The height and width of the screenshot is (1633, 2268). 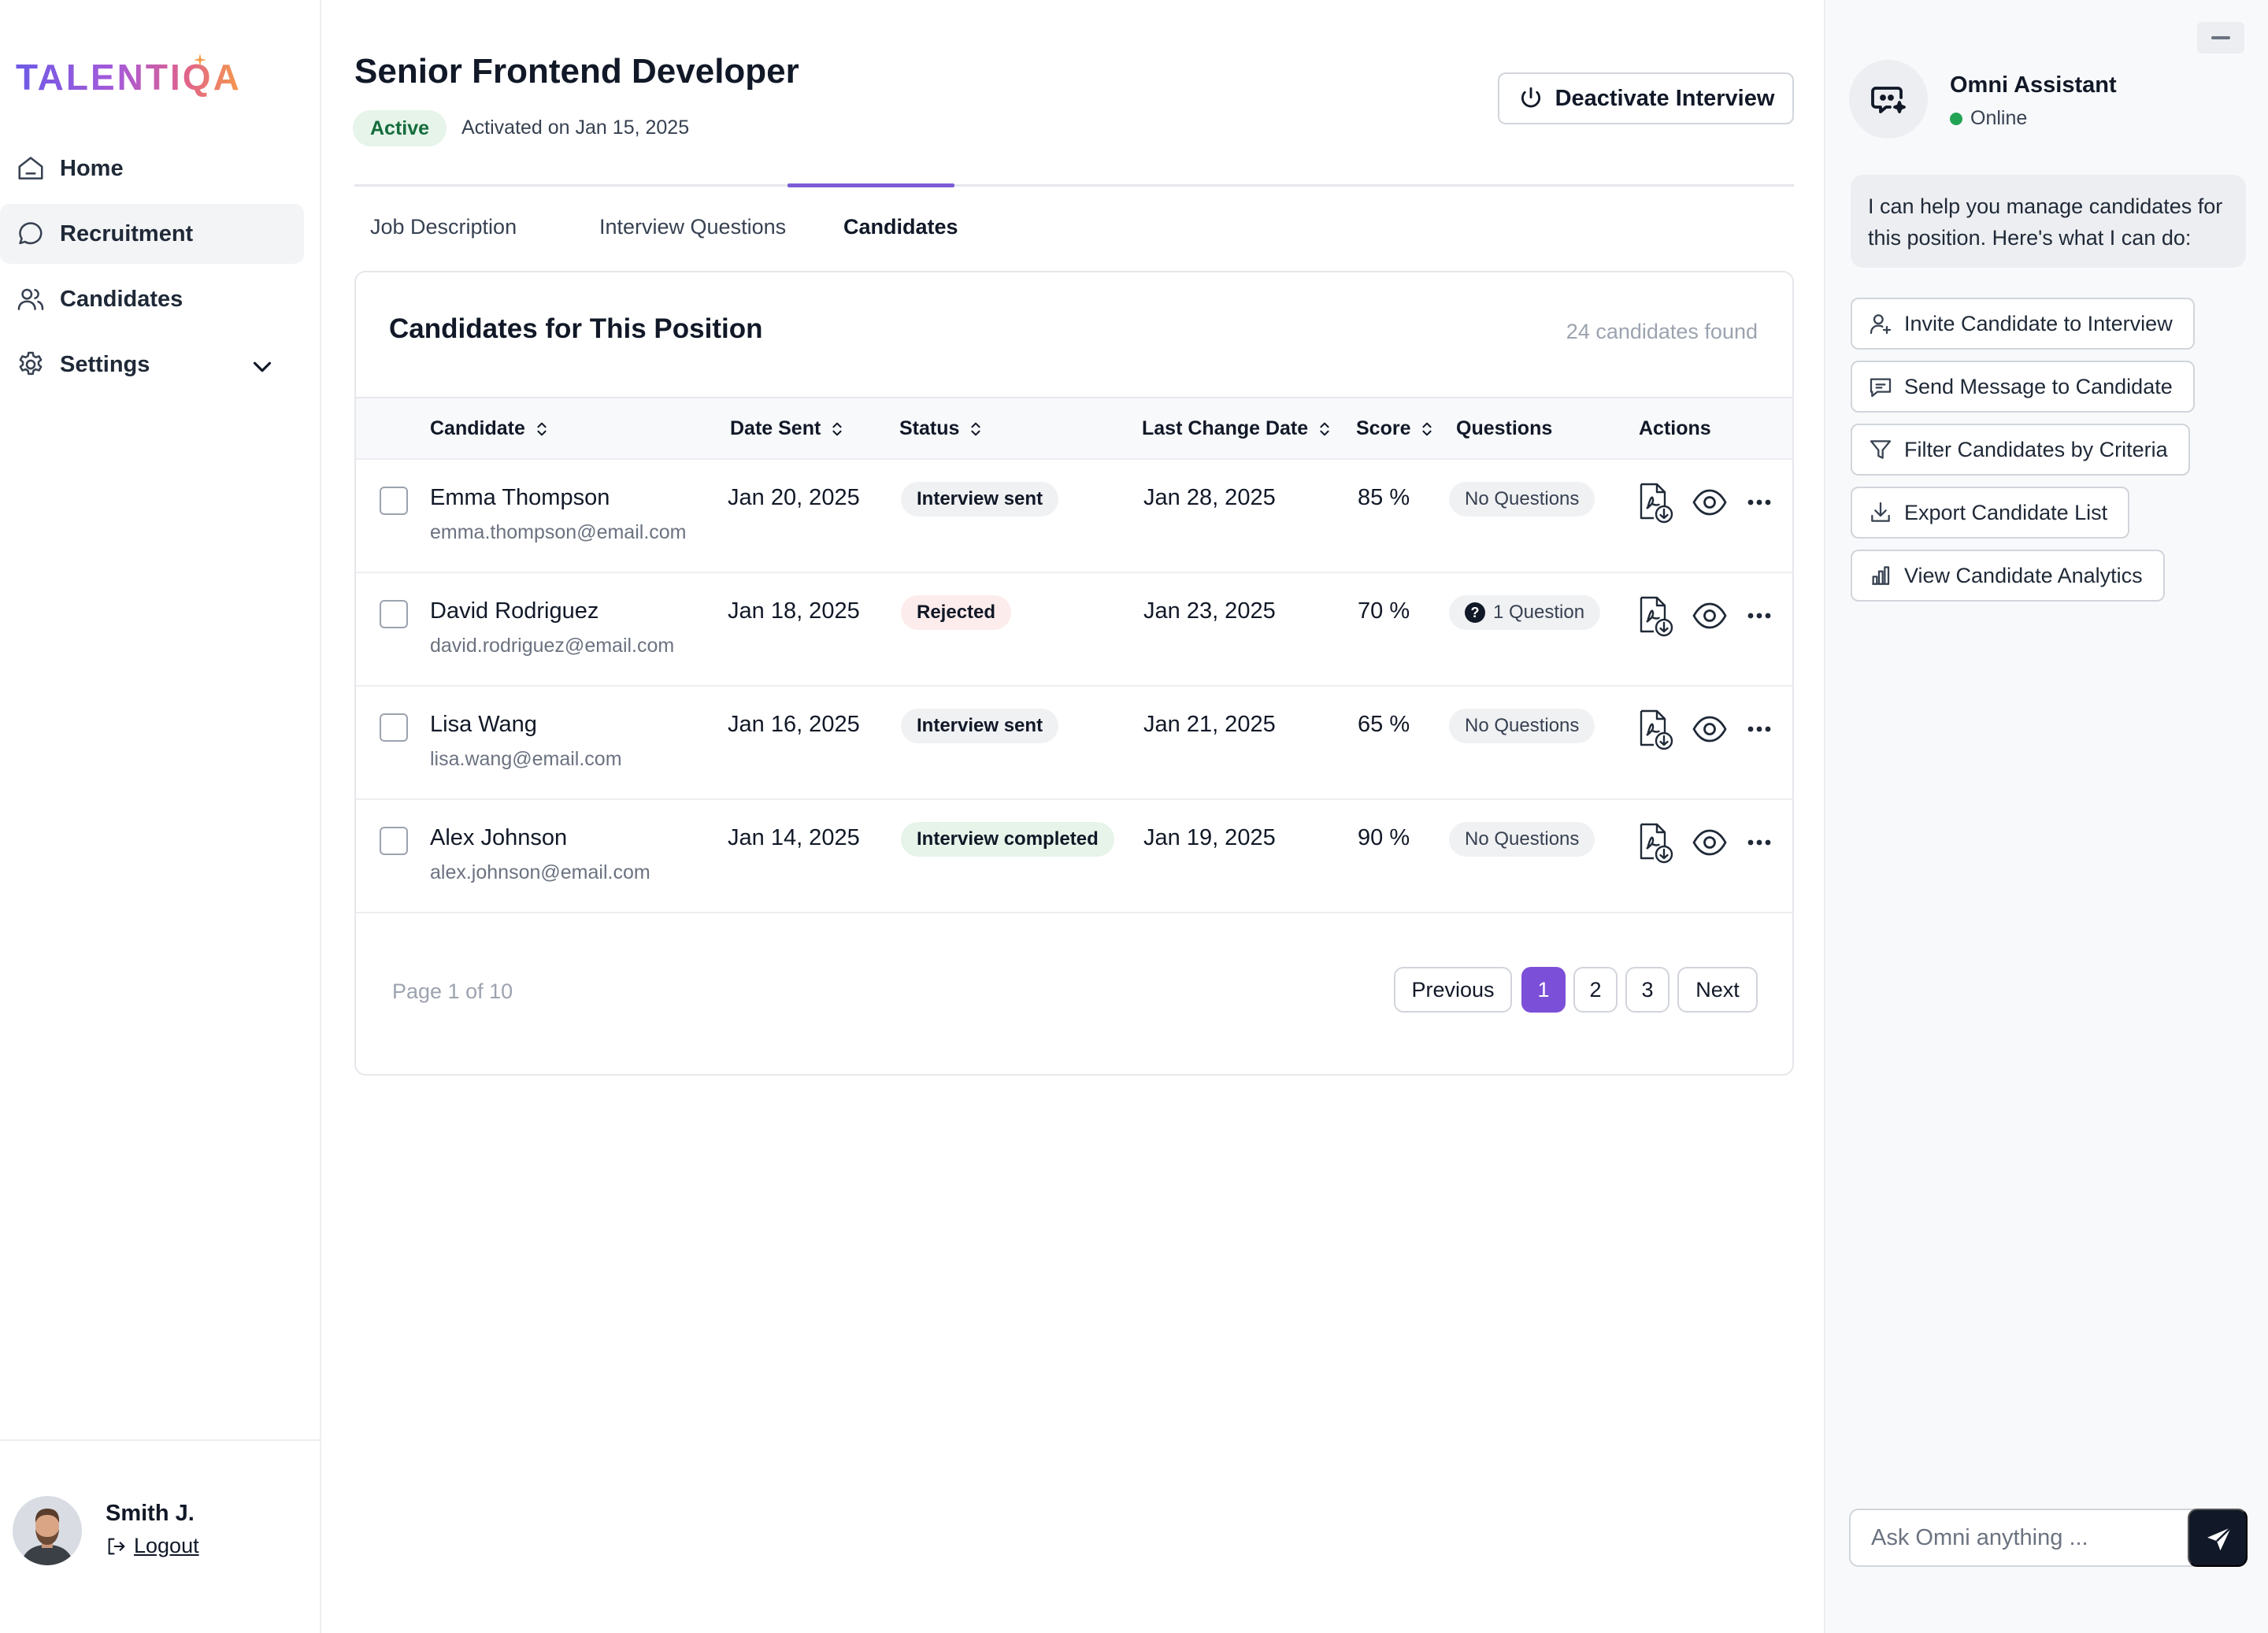 What do you see at coordinates (152, 299) in the screenshot?
I see `sidebar-item-candidates: Candidates` at bounding box center [152, 299].